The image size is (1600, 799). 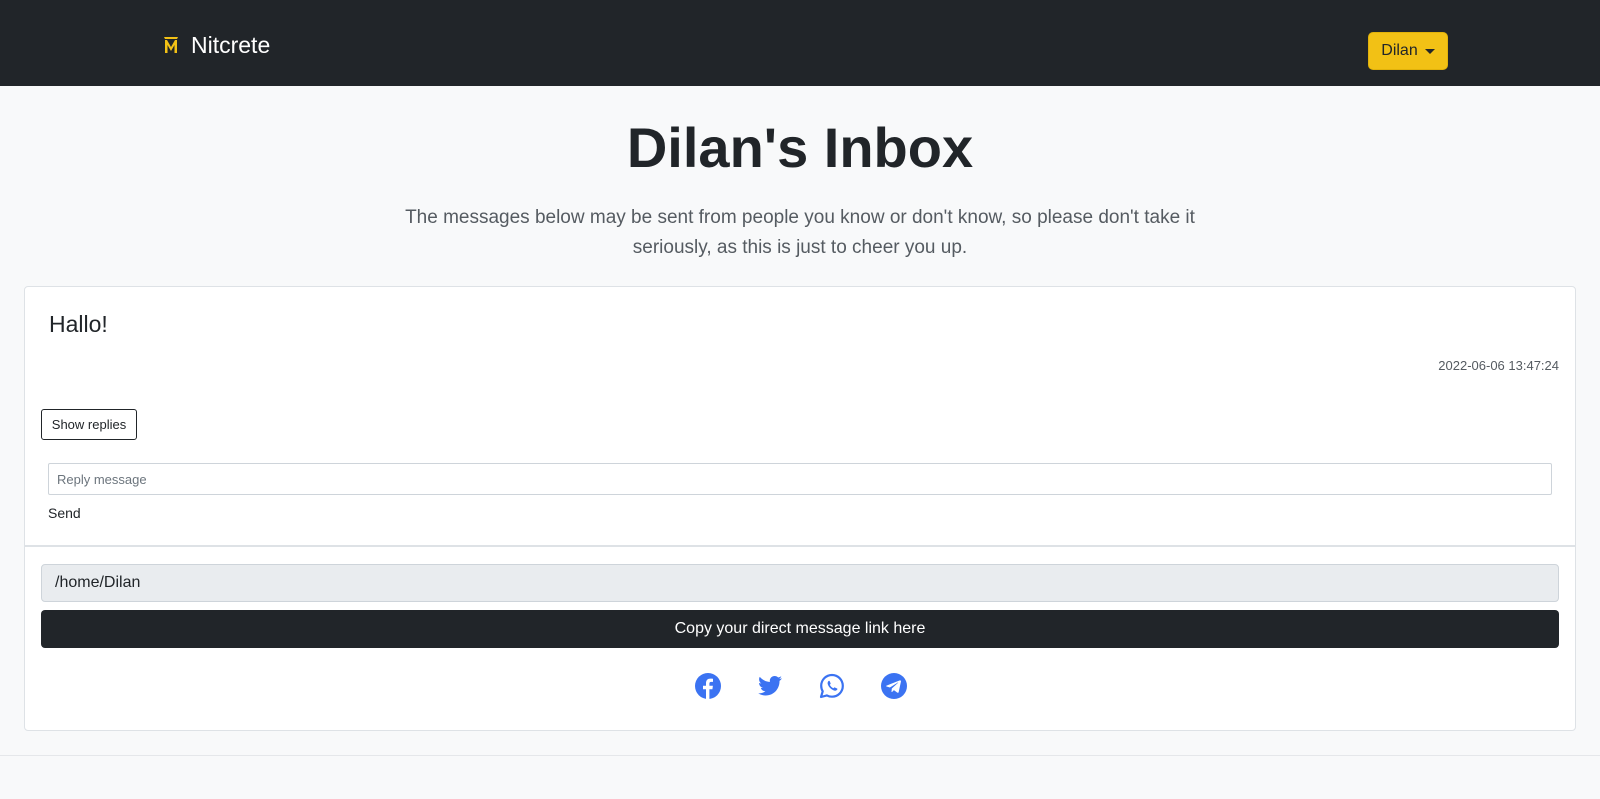 What do you see at coordinates (800, 583) in the screenshot?
I see `direct-link-field` at bounding box center [800, 583].